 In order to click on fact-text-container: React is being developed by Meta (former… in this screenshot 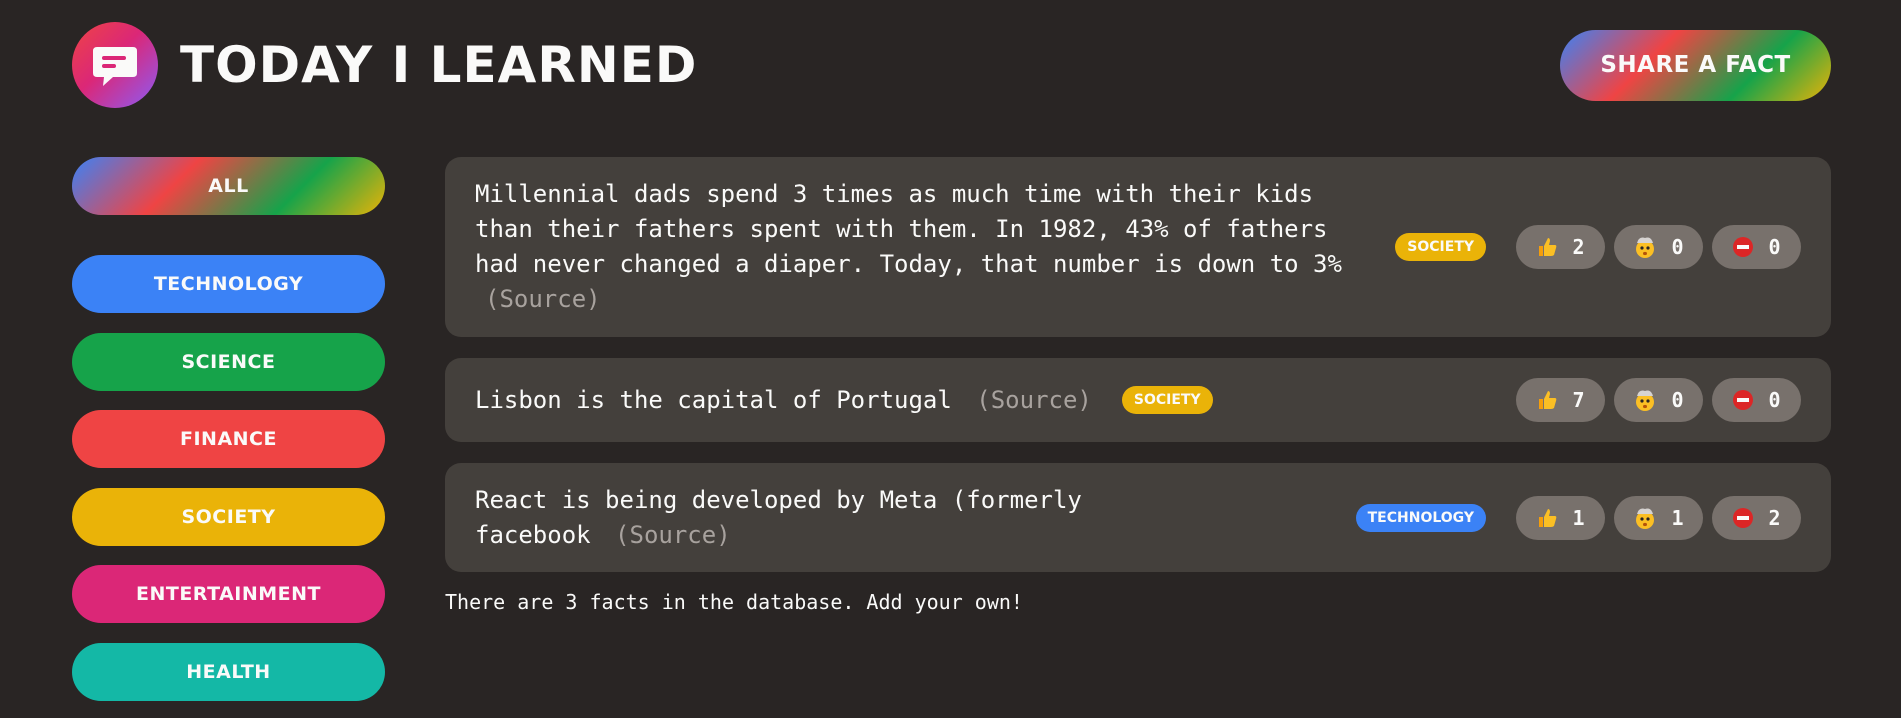, I will do `click(795, 518)`.